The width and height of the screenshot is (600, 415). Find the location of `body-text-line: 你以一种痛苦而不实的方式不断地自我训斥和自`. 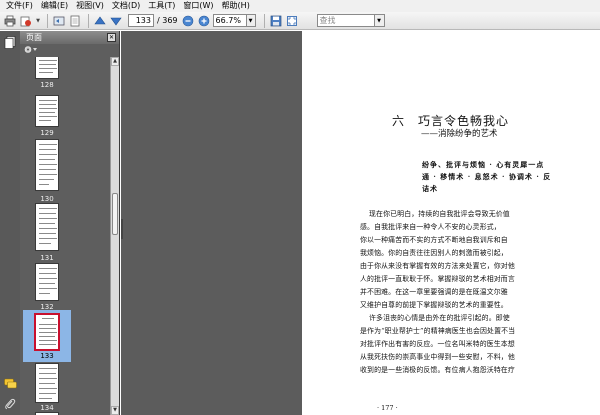

body-text-line: 你以一种痛苦而不实的方式不断地自我训斥和自 is located at coordinates (434, 240).